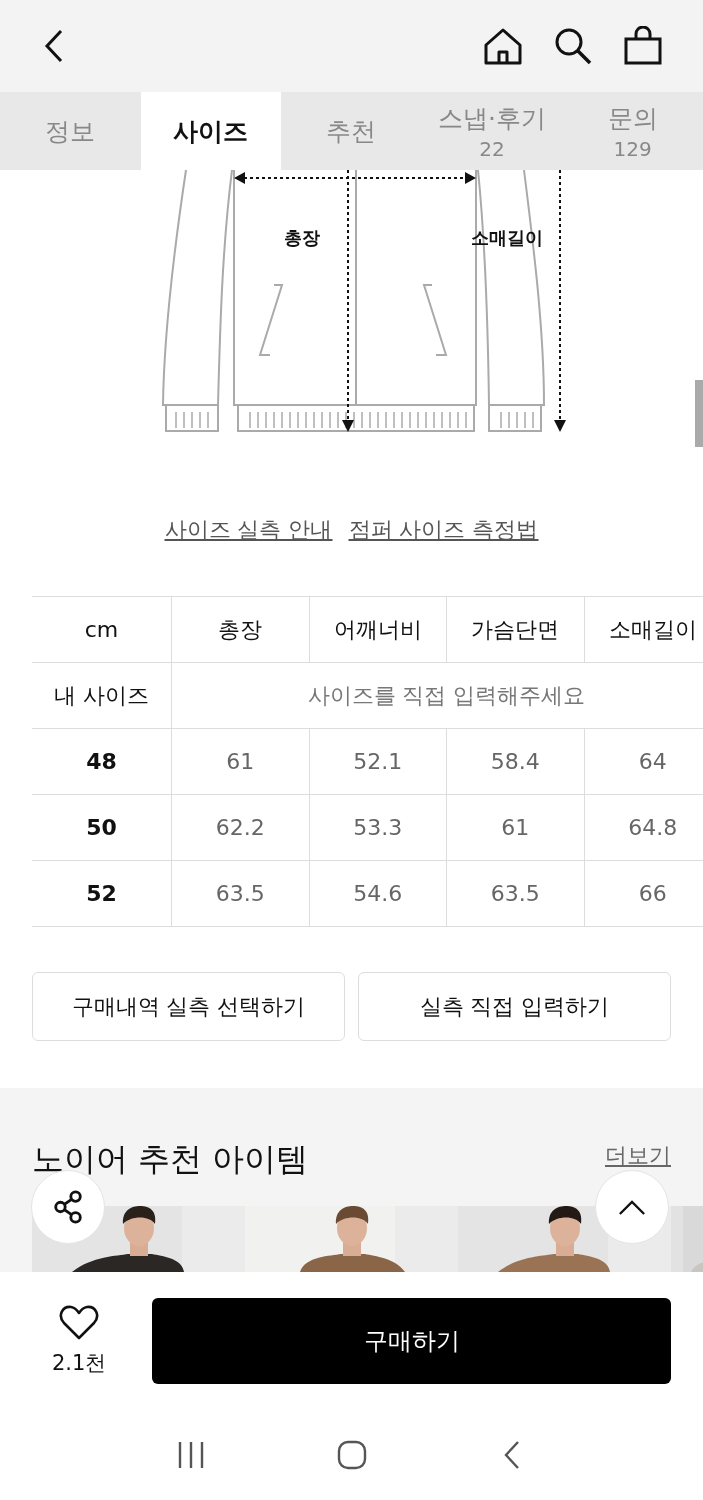 The image size is (703, 1500). I want to click on buy-button: 구매하기, so click(411, 1341).